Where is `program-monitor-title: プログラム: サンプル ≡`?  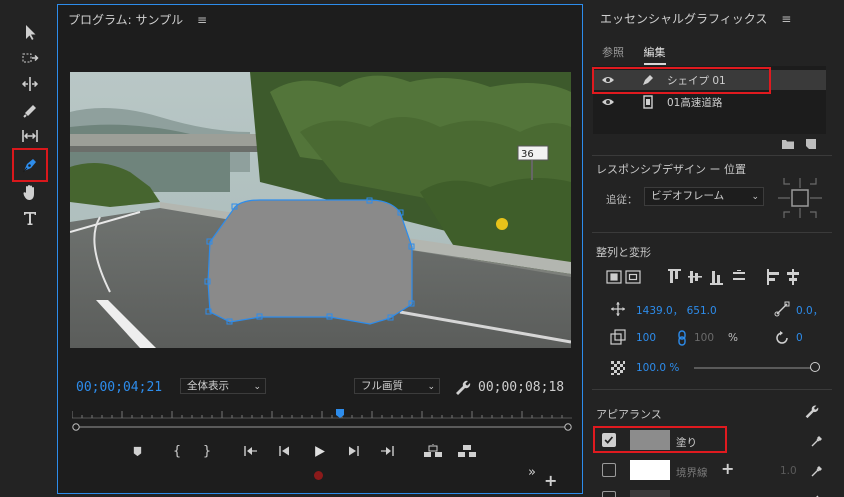
program-monitor-title: プログラム: サンプル ≡ is located at coordinates (137, 19).